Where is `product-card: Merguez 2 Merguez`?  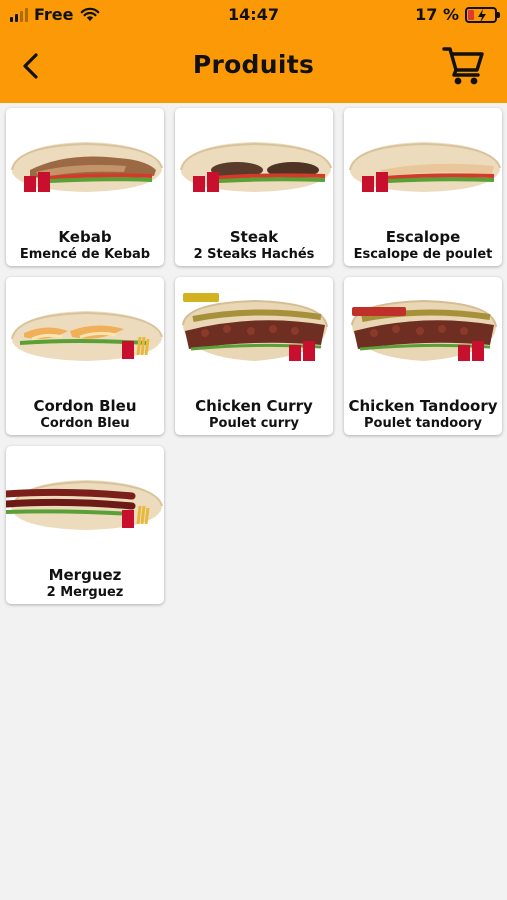
product-card: Merguez 2 Merguez is located at coordinates (85, 525).